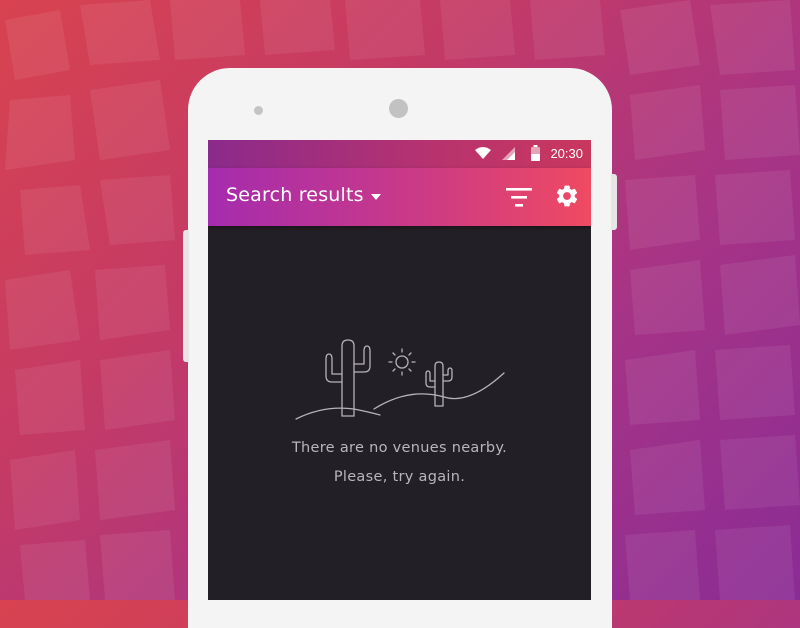  What do you see at coordinates (399, 154) in the screenshot?
I see `status-bar: 20:30` at bounding box center [399, 154].